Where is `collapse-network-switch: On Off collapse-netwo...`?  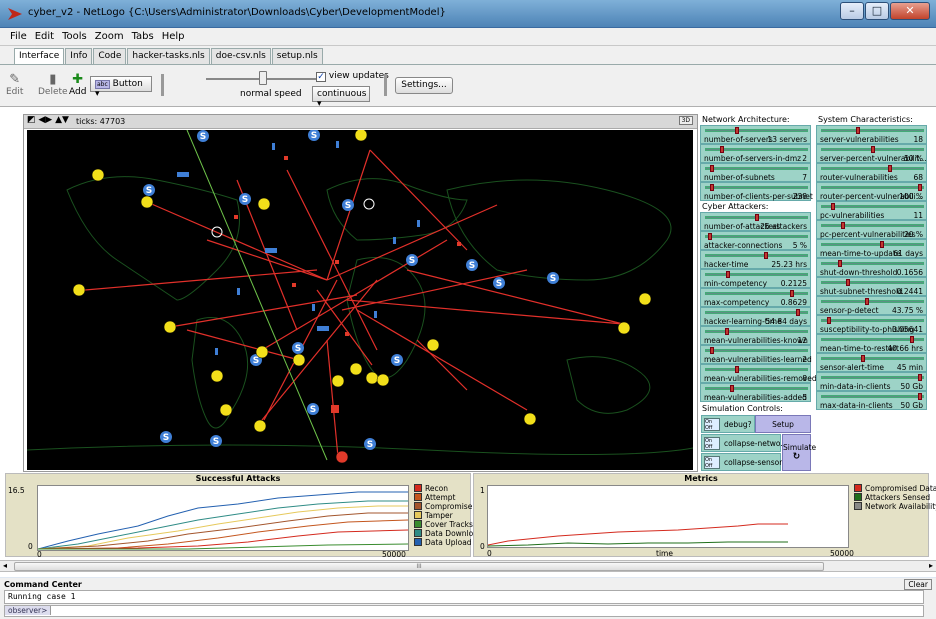
collapse-network-switch: On Off collapse-netwo... is located at coordinates (744, 443).